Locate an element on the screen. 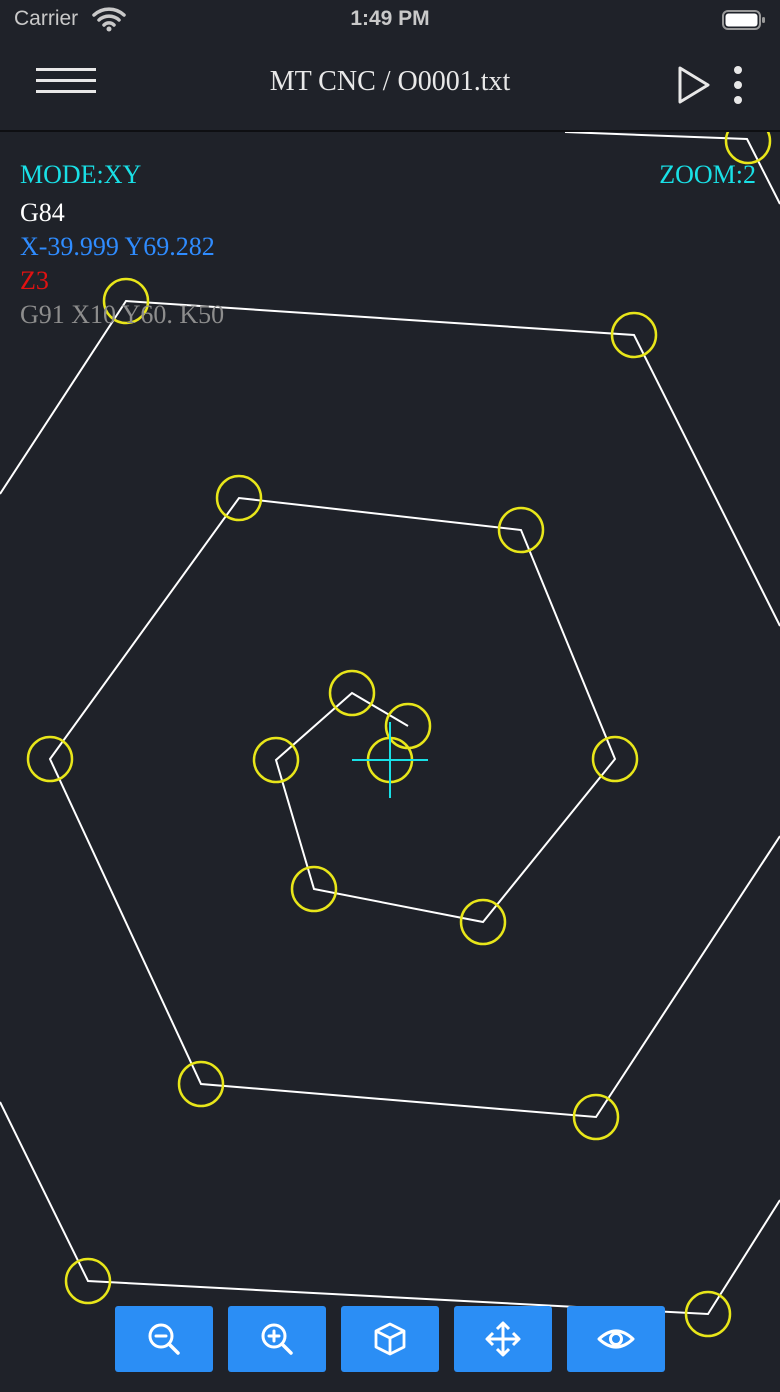  3d-view-button is located at coordinates (390, 1339).